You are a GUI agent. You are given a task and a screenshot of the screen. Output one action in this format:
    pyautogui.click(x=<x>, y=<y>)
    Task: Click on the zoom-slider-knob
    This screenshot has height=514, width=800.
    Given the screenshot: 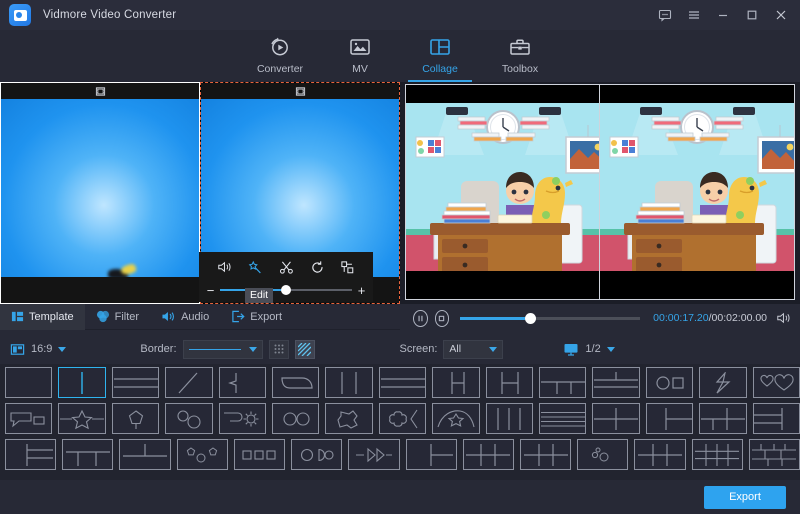 What is the action you would take?
    pyautogui.click(x=285, y=290)
    